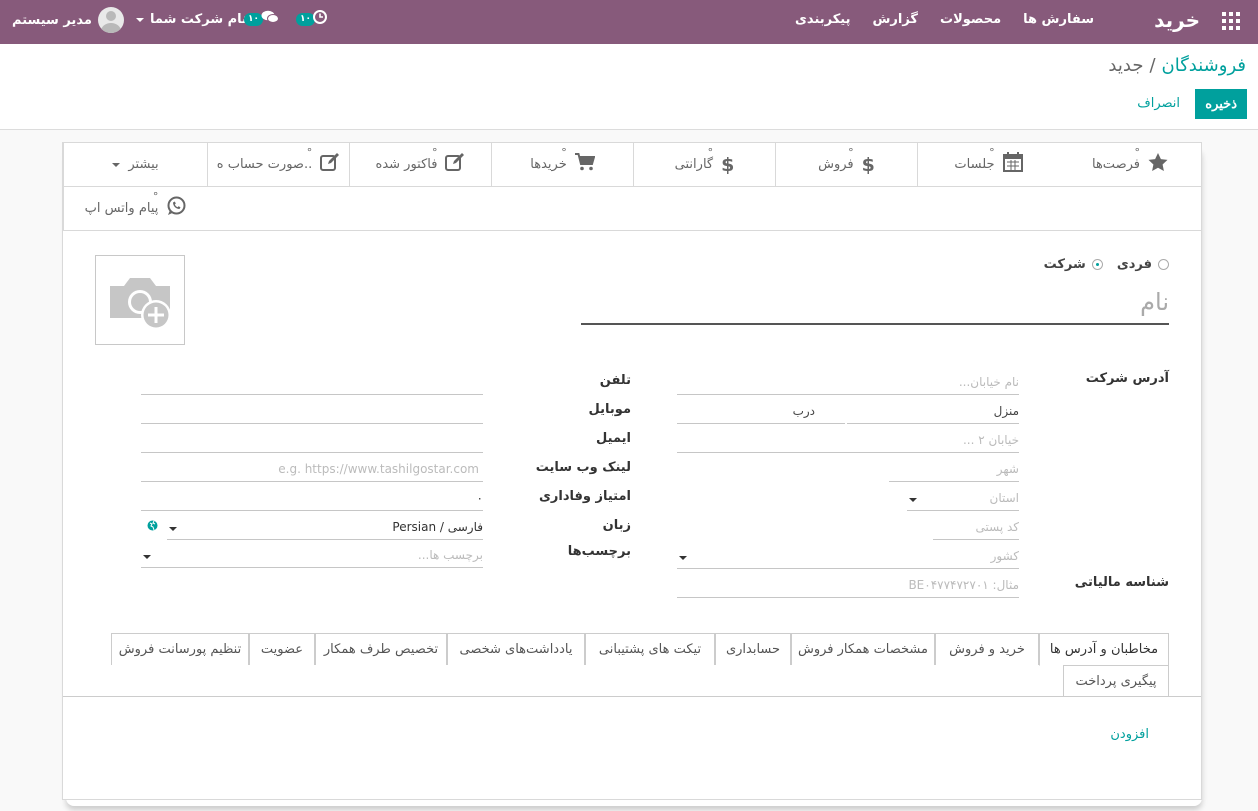  I want to click on email-input, so click(312, 441).